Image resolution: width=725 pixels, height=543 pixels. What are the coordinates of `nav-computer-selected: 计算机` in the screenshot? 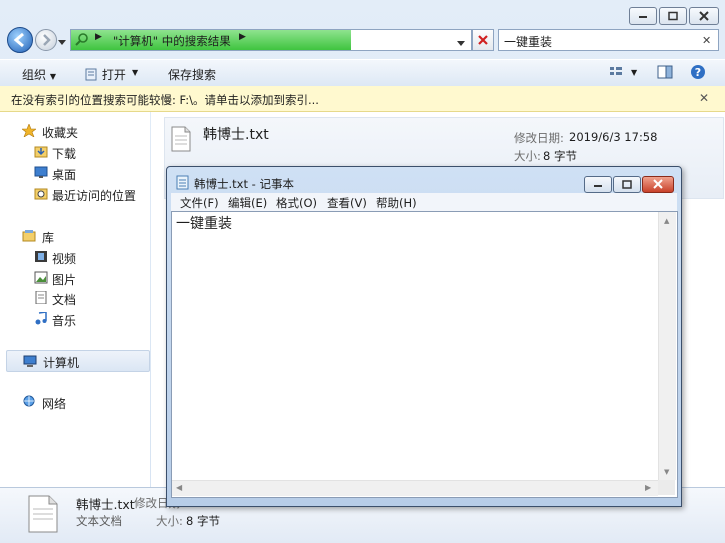 It's located at (78, 361).